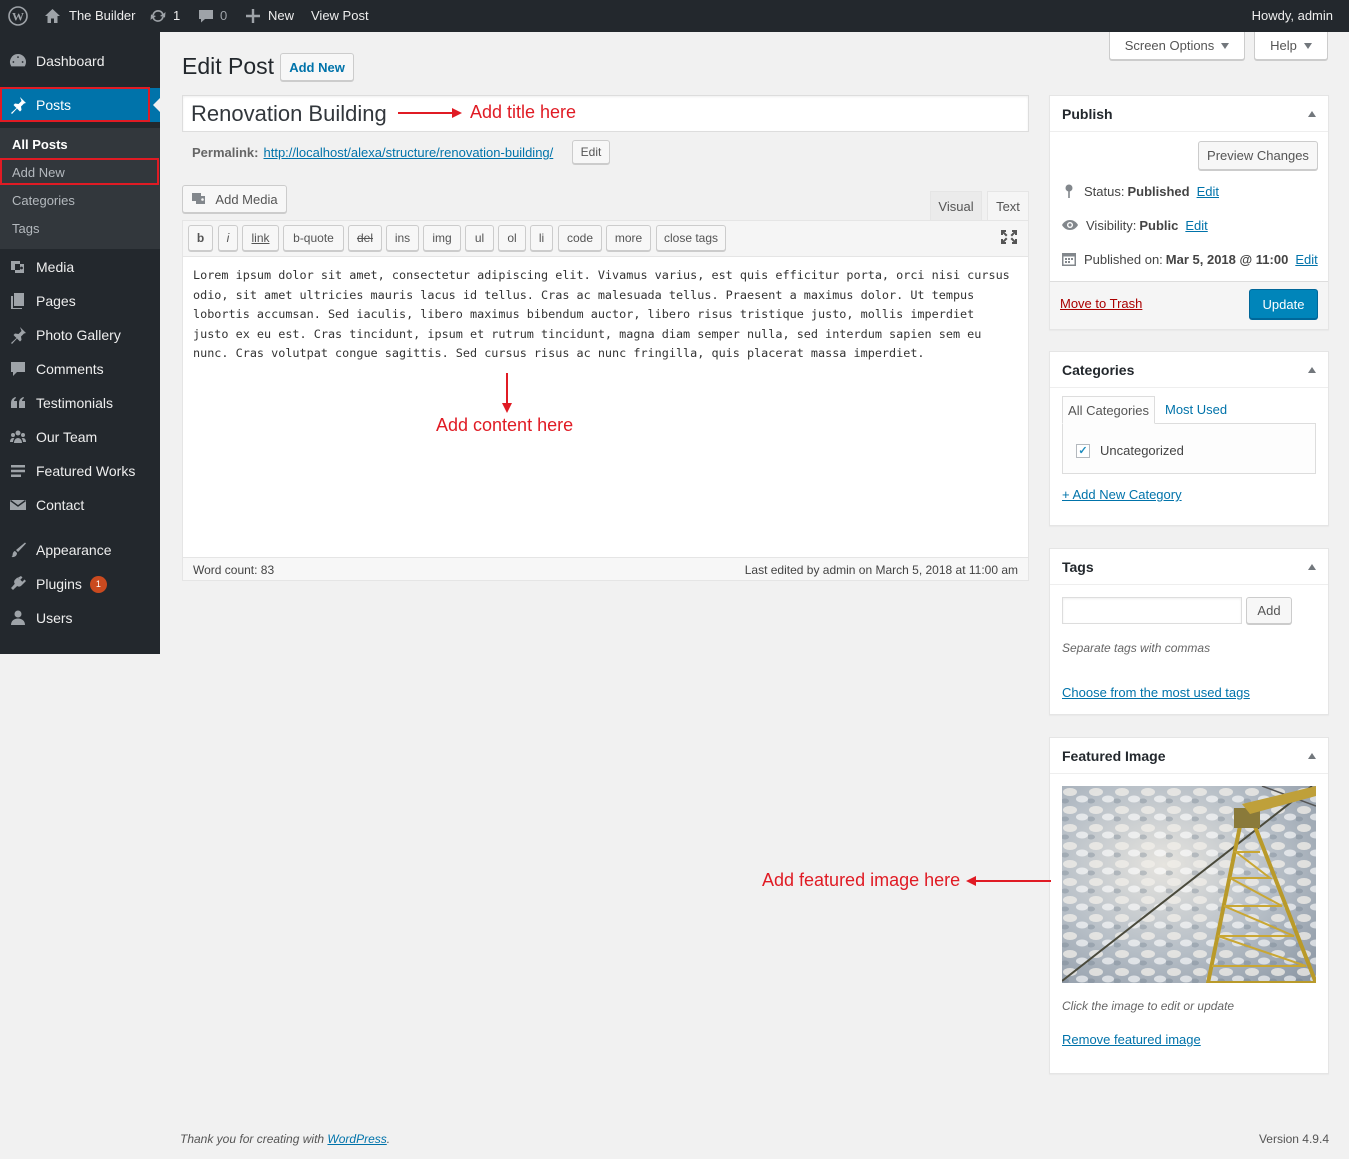 This screenshot has height=1159, width=1349. I want to click on categories-heading: Categories, so click(1098, 369).